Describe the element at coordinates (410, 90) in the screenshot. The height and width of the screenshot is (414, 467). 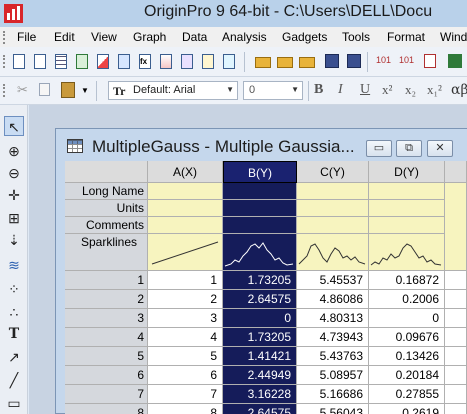
I see `subscript-button: x₂` at that location.